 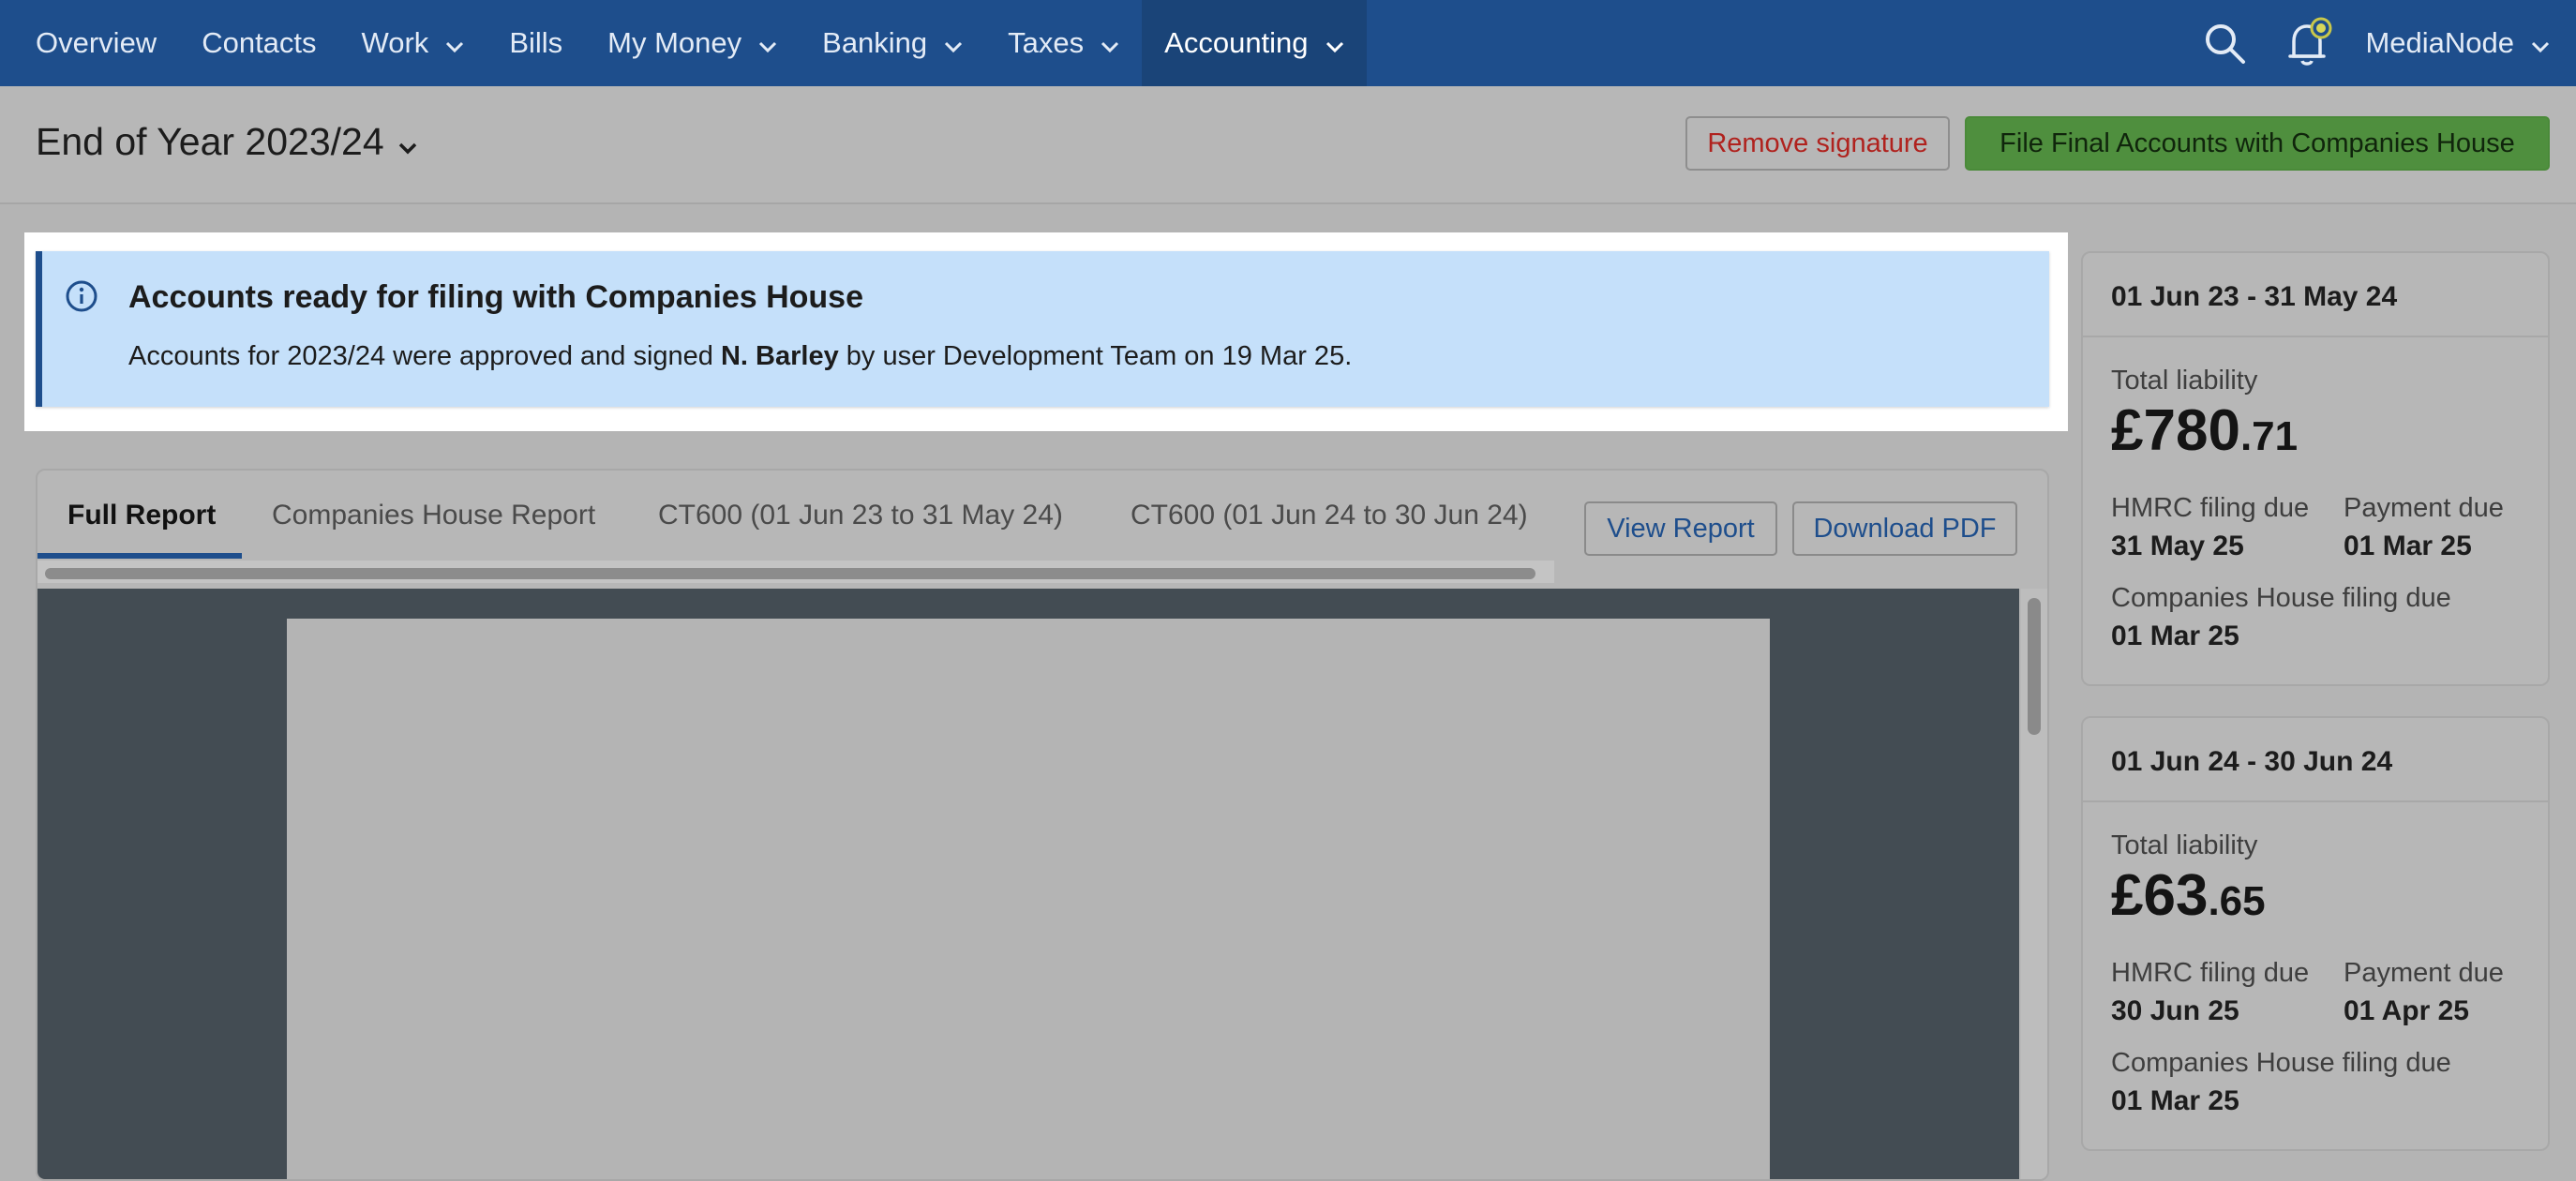 I want to click on bell-icon, so click(x=2309, y=43).